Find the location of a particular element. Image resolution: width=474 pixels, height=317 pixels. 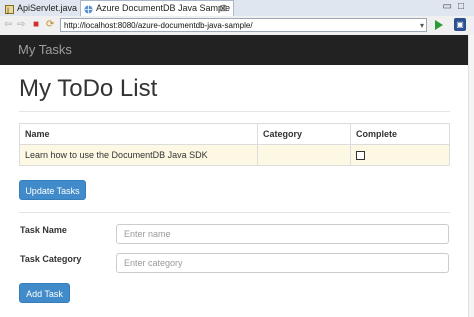

browser-tab-icon is located at coordinates (88, 9).